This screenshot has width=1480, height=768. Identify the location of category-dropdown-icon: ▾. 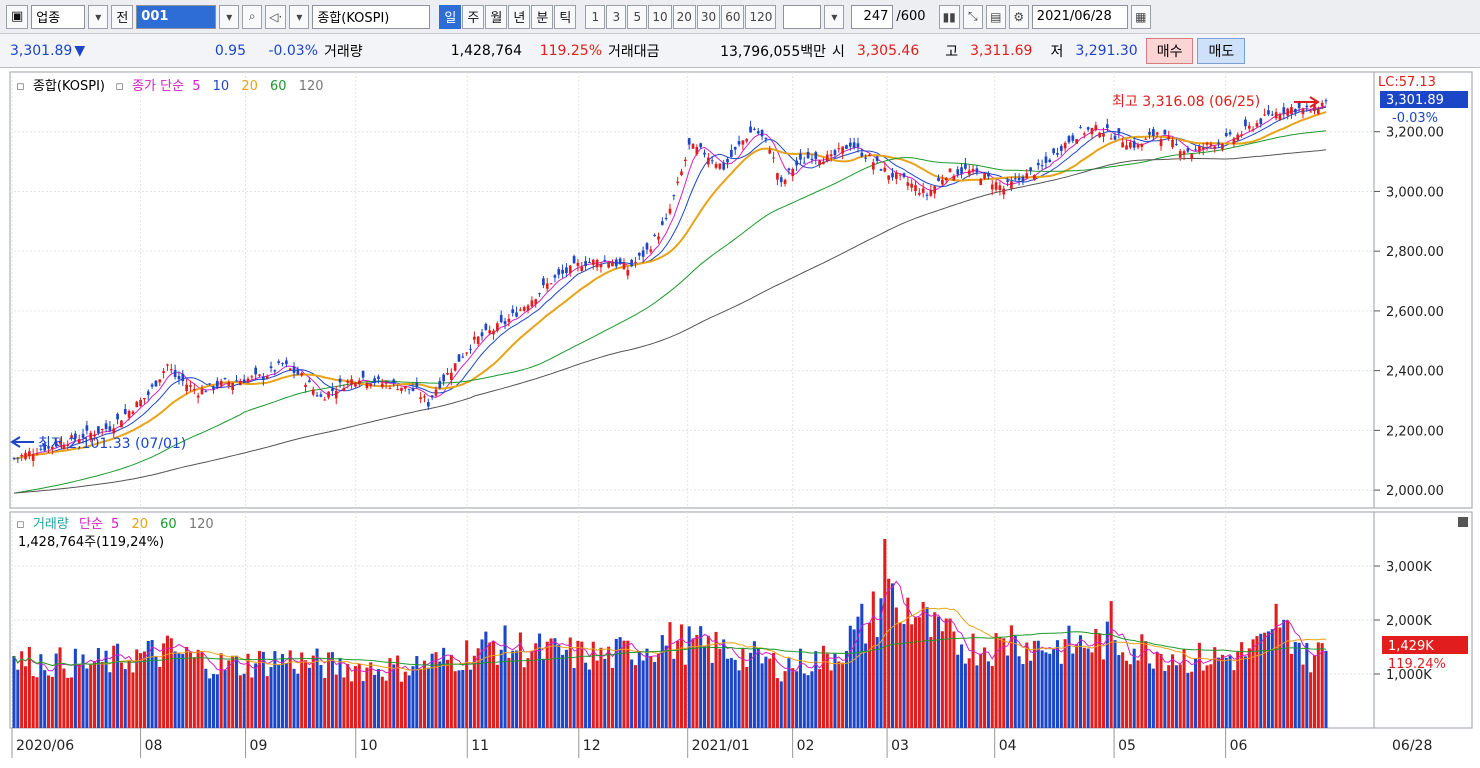
(98, 16).